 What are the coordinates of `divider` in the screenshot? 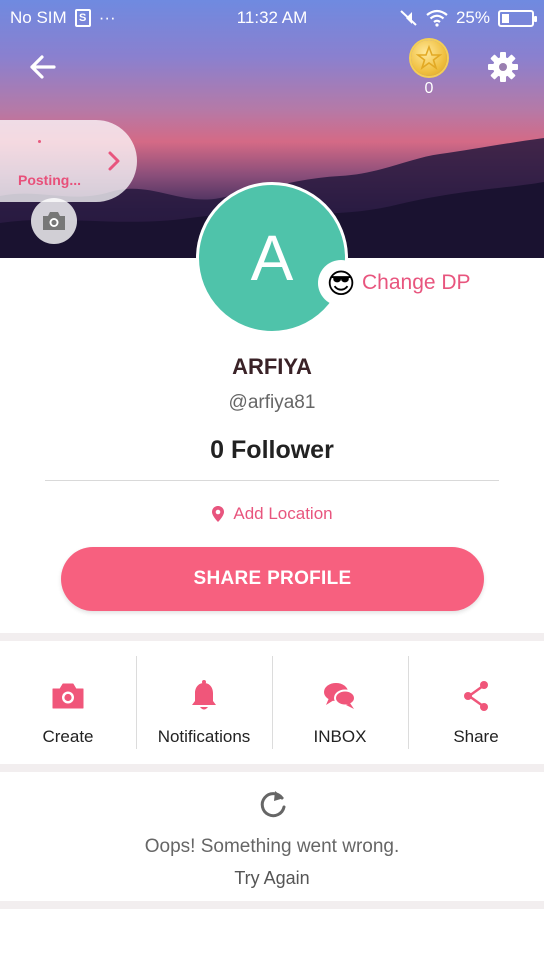 It's located at (272, 480).